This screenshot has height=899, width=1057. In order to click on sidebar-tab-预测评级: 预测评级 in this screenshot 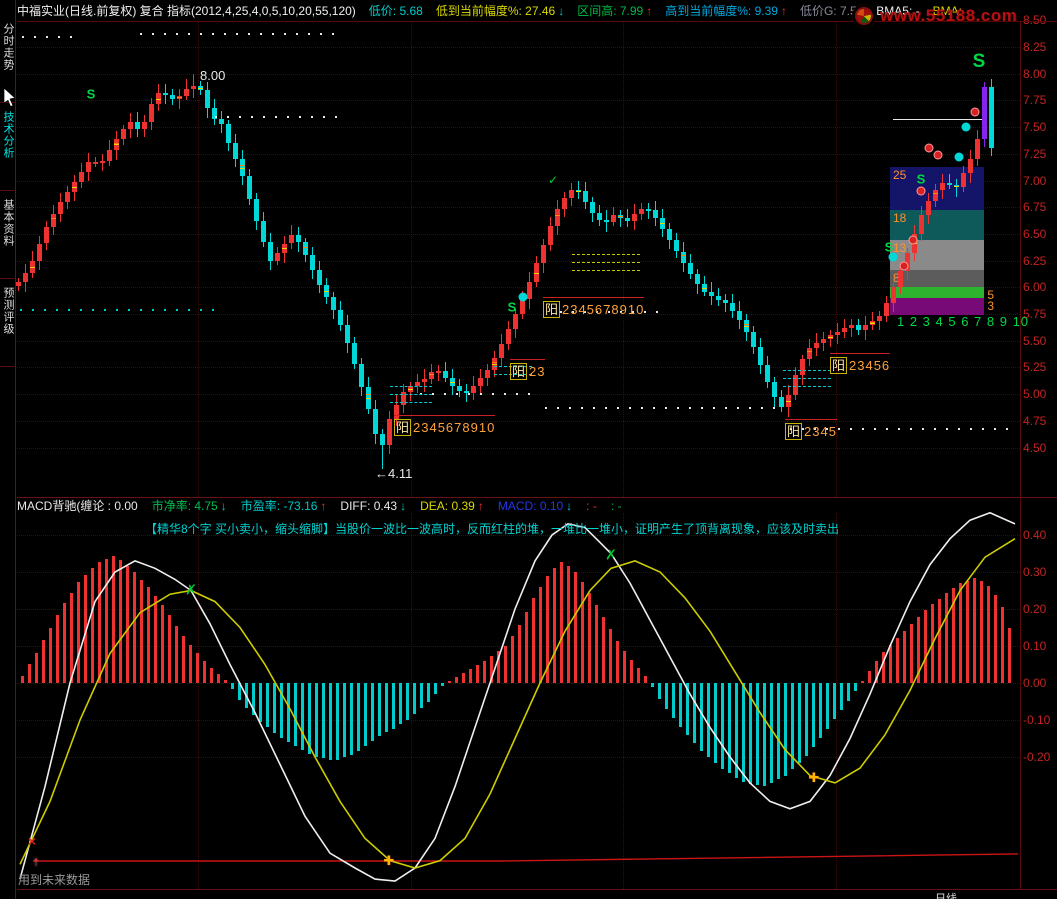, I will do `click(7, 327)`.